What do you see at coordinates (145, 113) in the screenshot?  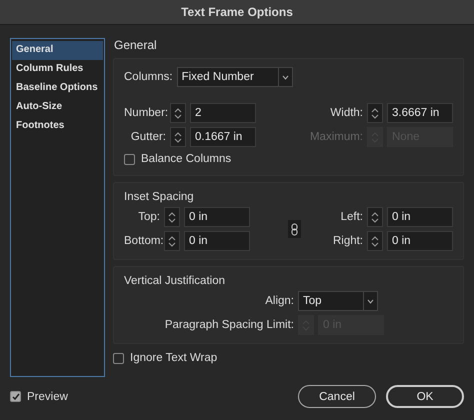 I see `field-label: Number:` at bounding box center [145, 113].